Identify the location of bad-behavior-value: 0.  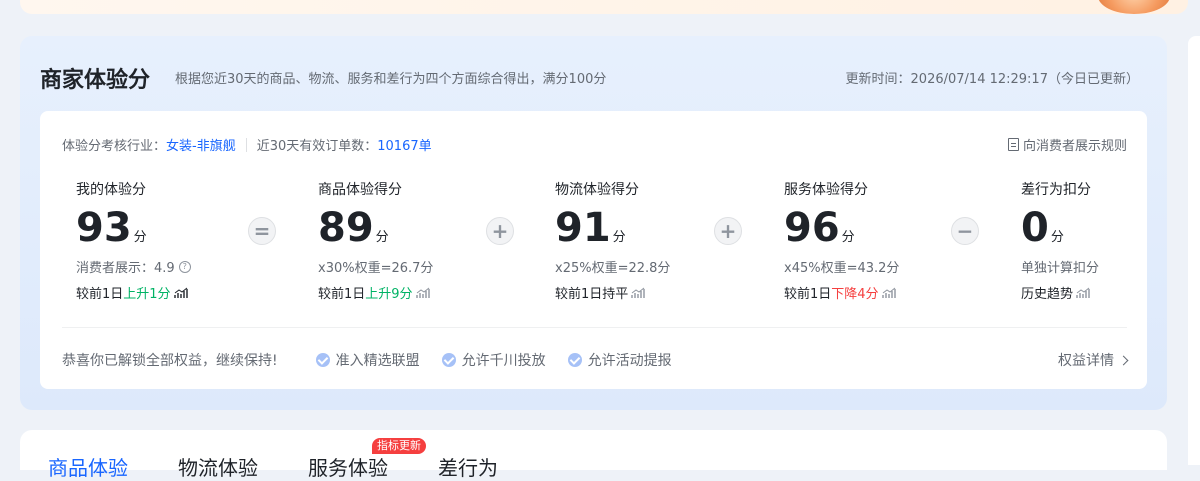
(1035, 228).